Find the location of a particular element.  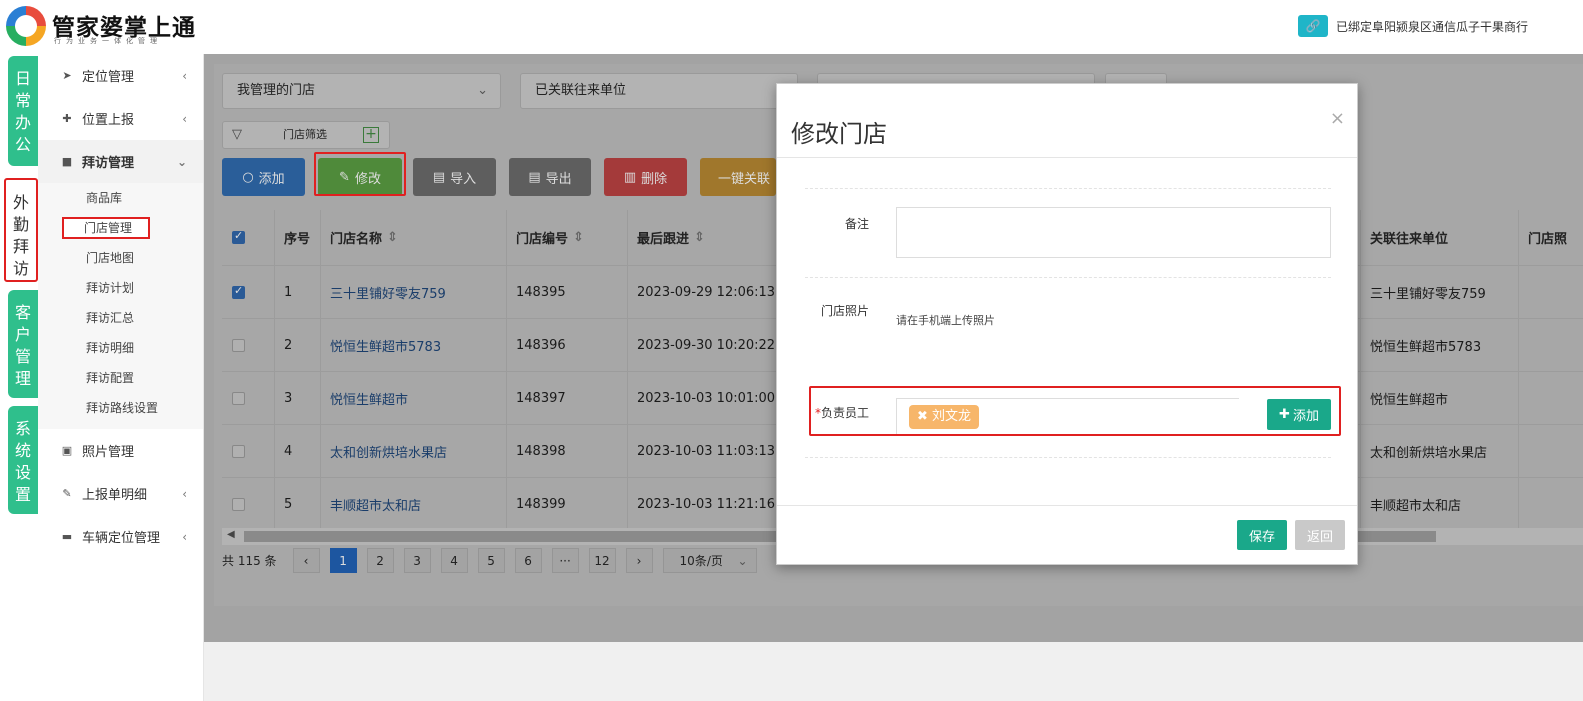

cell-last-follow: 2023-09-29 12:06:13 is located at coordinates (701, 292).